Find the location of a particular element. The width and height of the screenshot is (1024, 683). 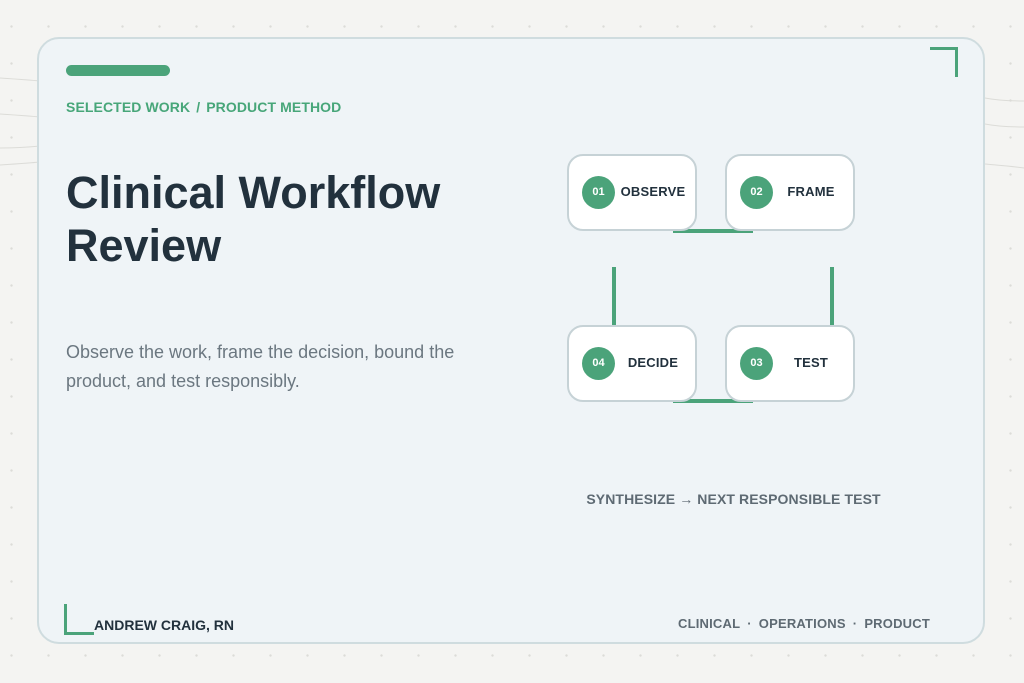

step-test: 03 TEST is located at coordinates (790, 363).